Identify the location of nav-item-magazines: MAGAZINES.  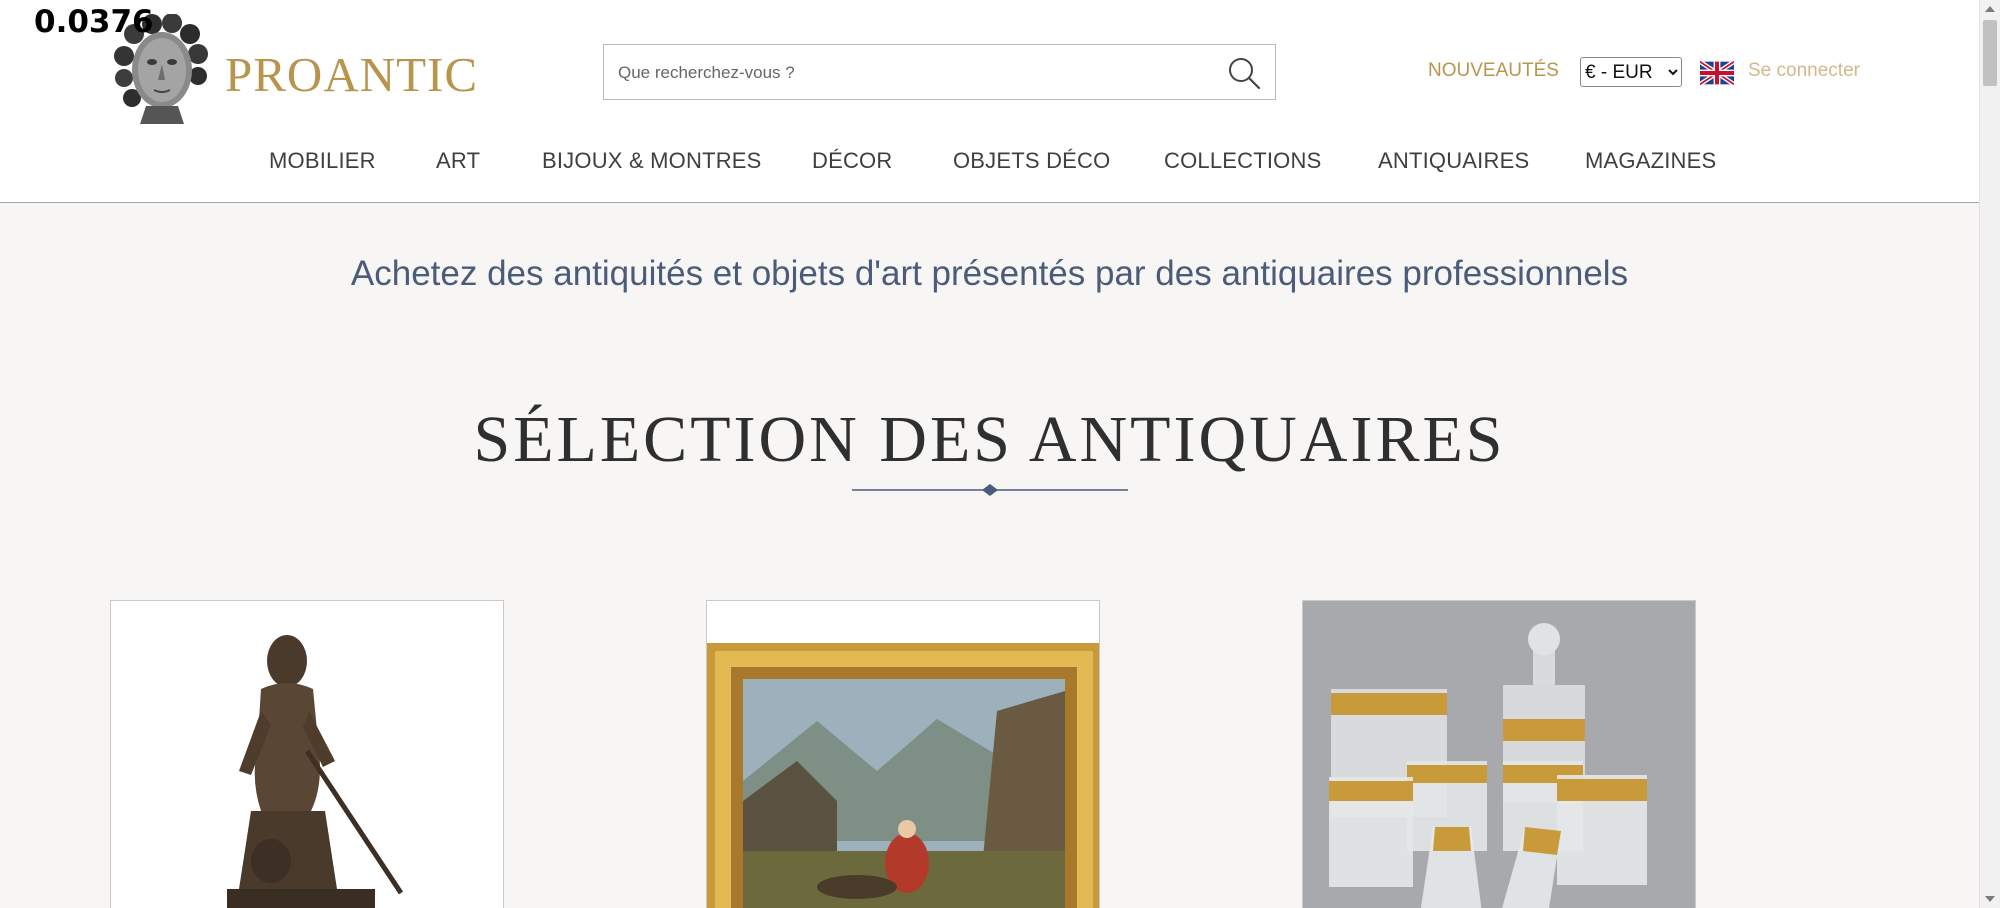
(1650, 161).